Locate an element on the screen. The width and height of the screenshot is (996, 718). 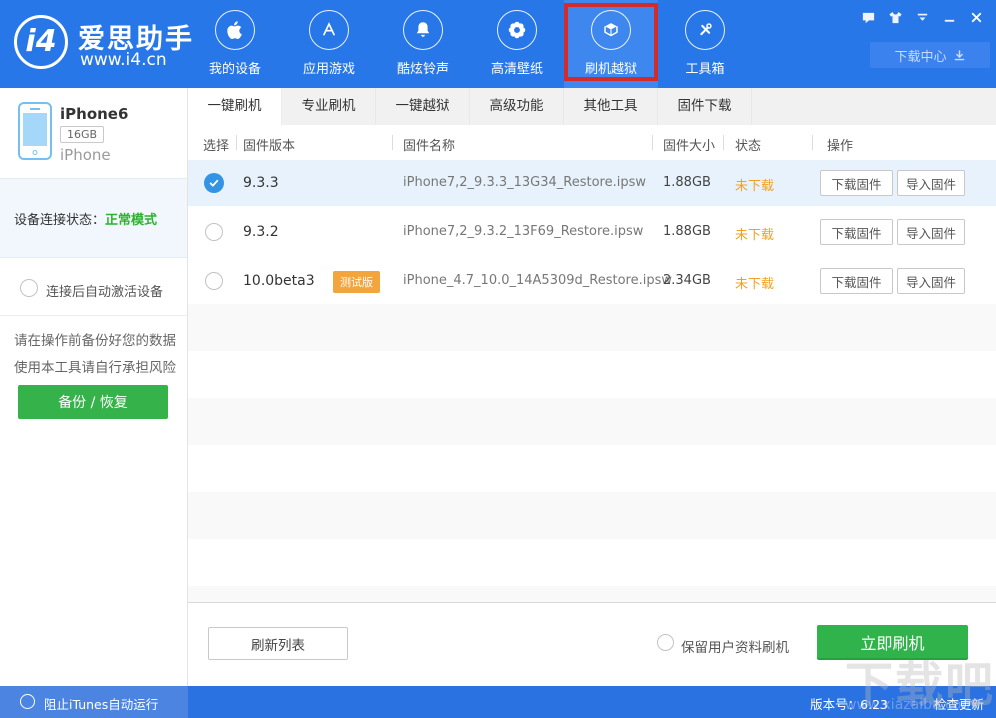
feedback-icon is located at coordinates (868, 17).